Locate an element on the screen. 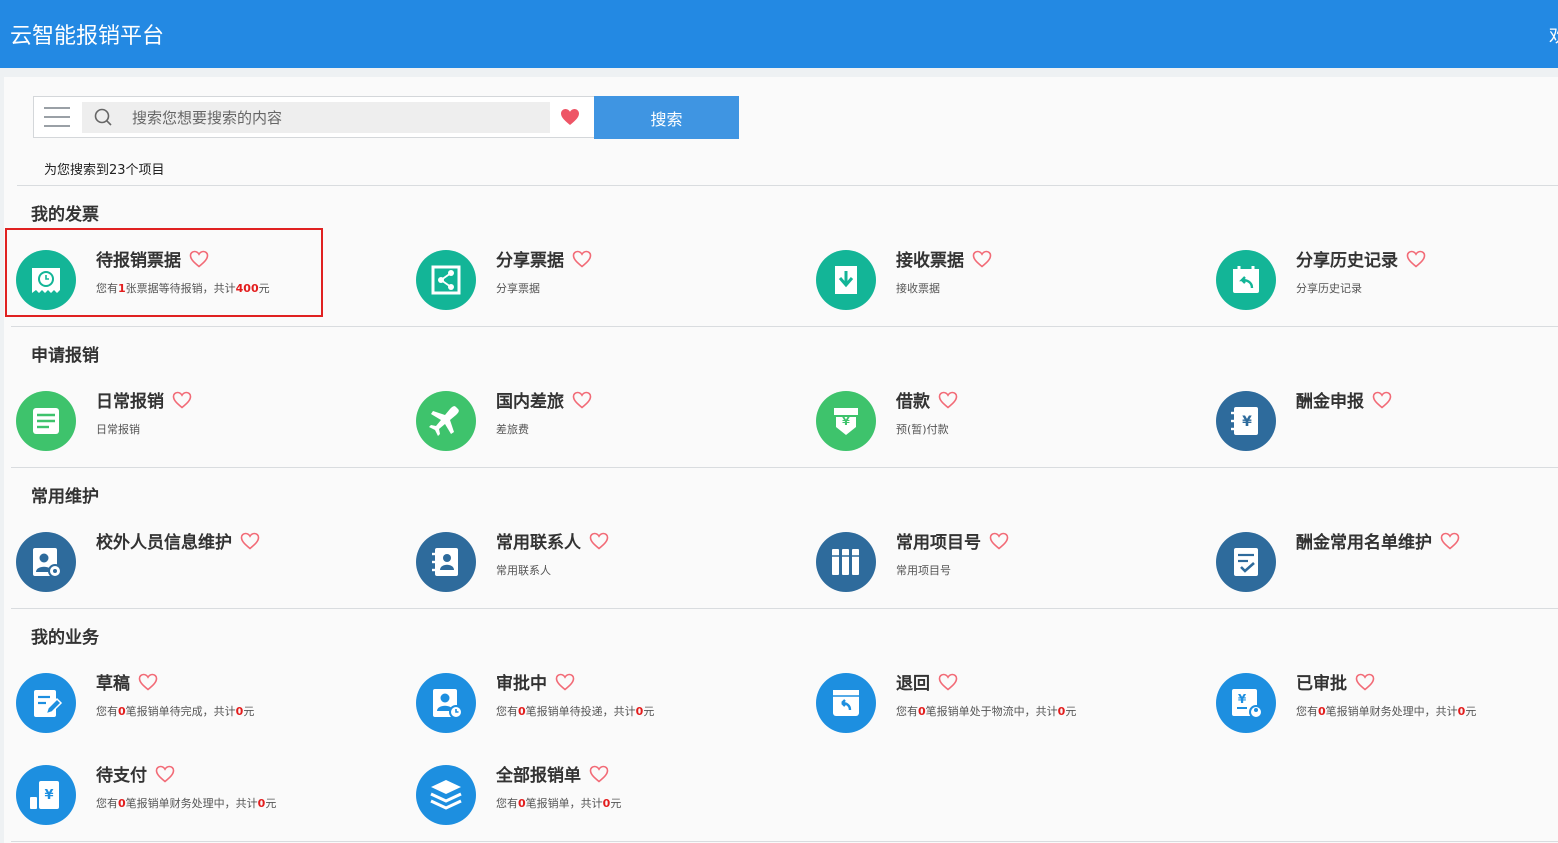  menu-card: 酬金常用名单维护 is located at coordinates (1387, 567).